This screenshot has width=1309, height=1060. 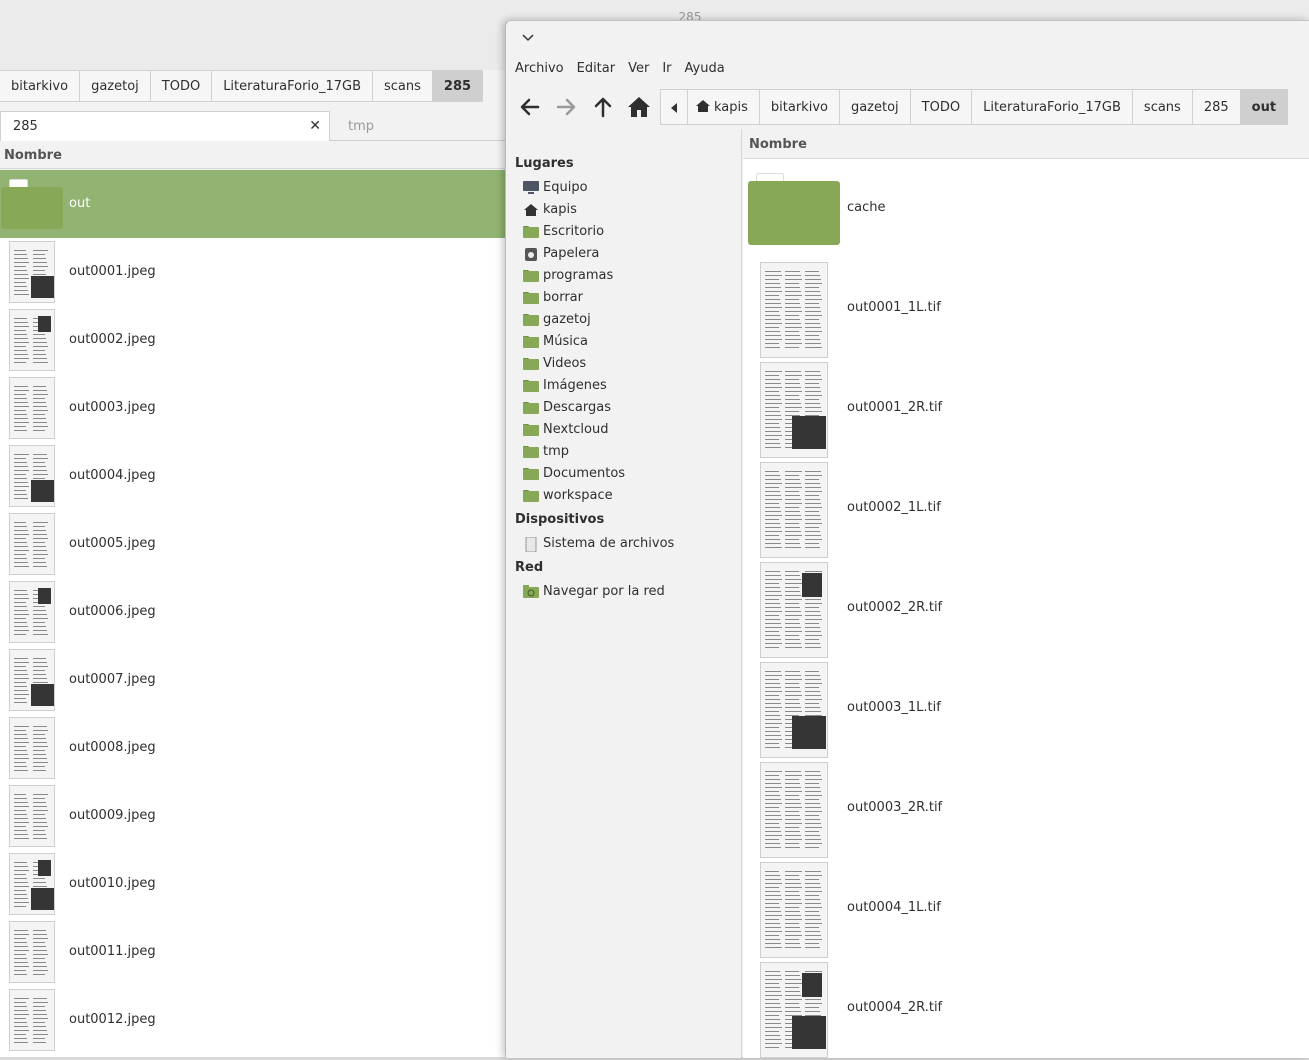 What do you see at coordinates (25, 126) in the screenshot?
I see `tab-285-label: 285` at bounding box center [25, 126].